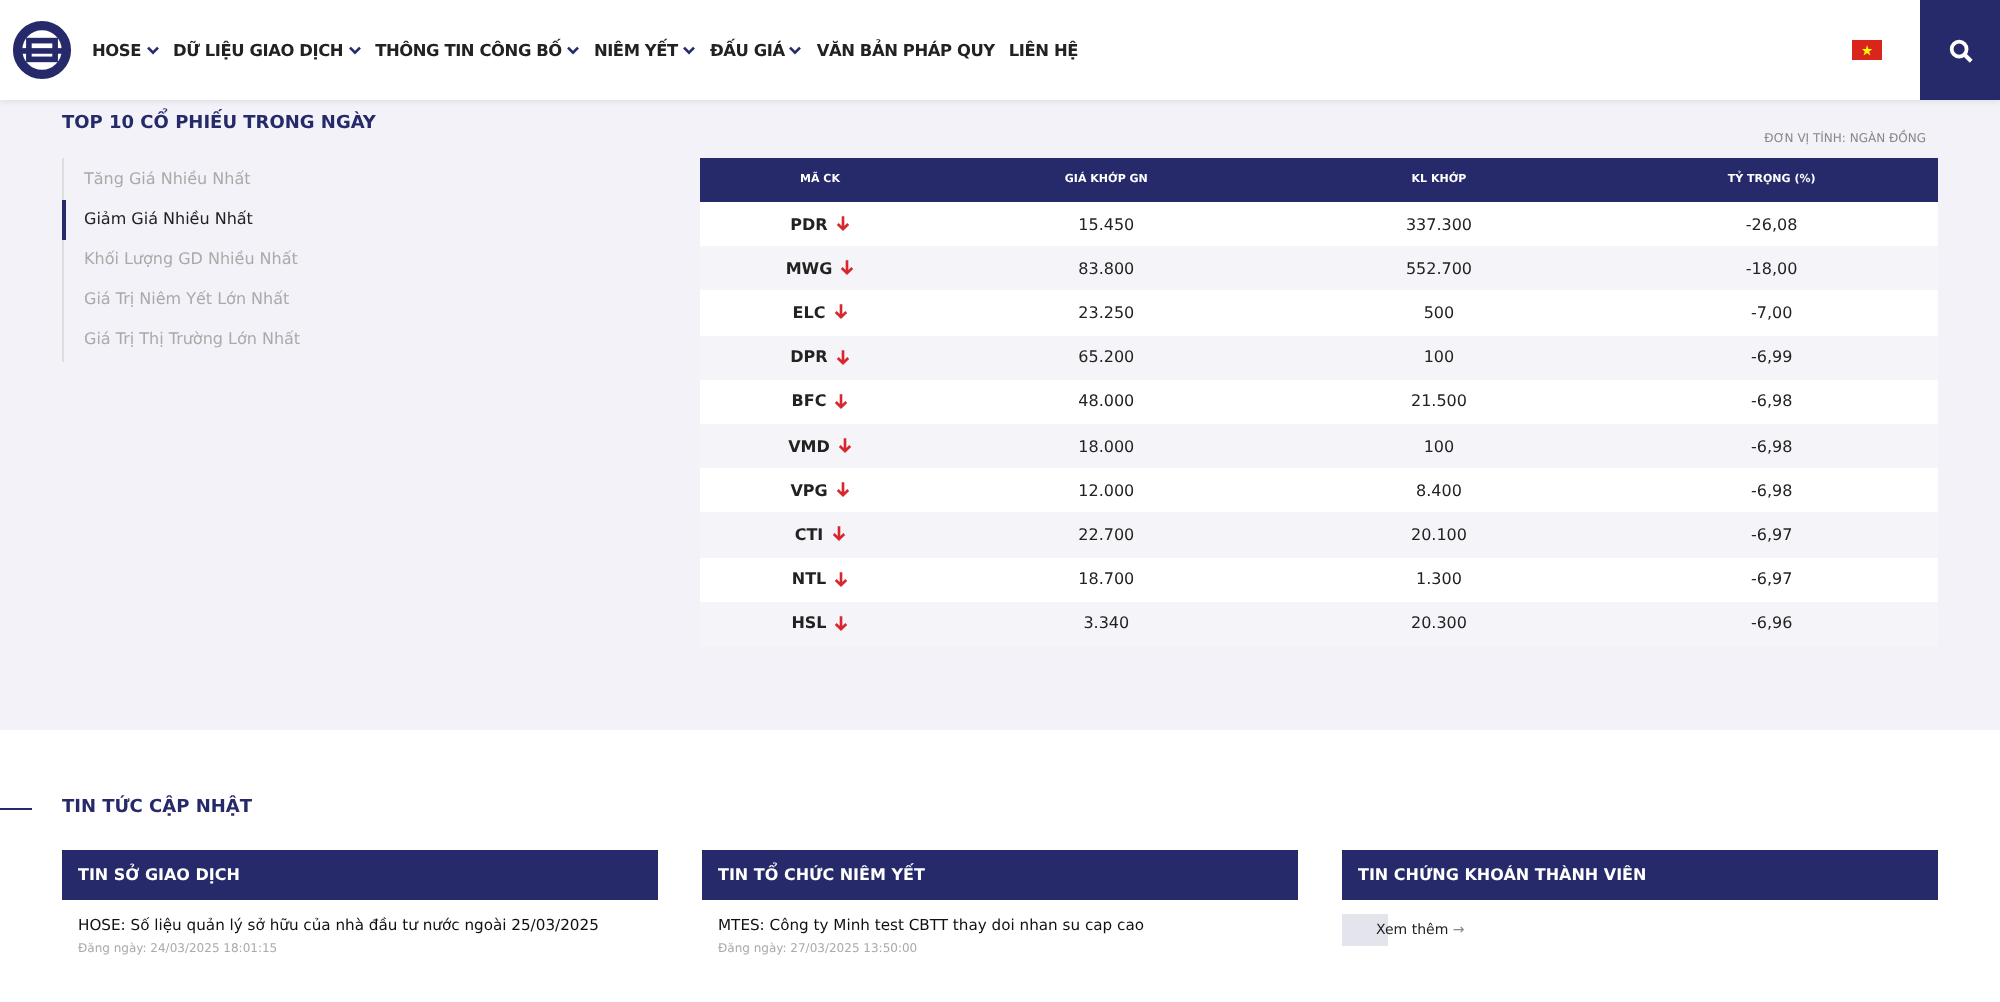  Describe the element at coordinates (1106, 446) in the screenshot. I see `table-cell-text: 18.000` at that location.